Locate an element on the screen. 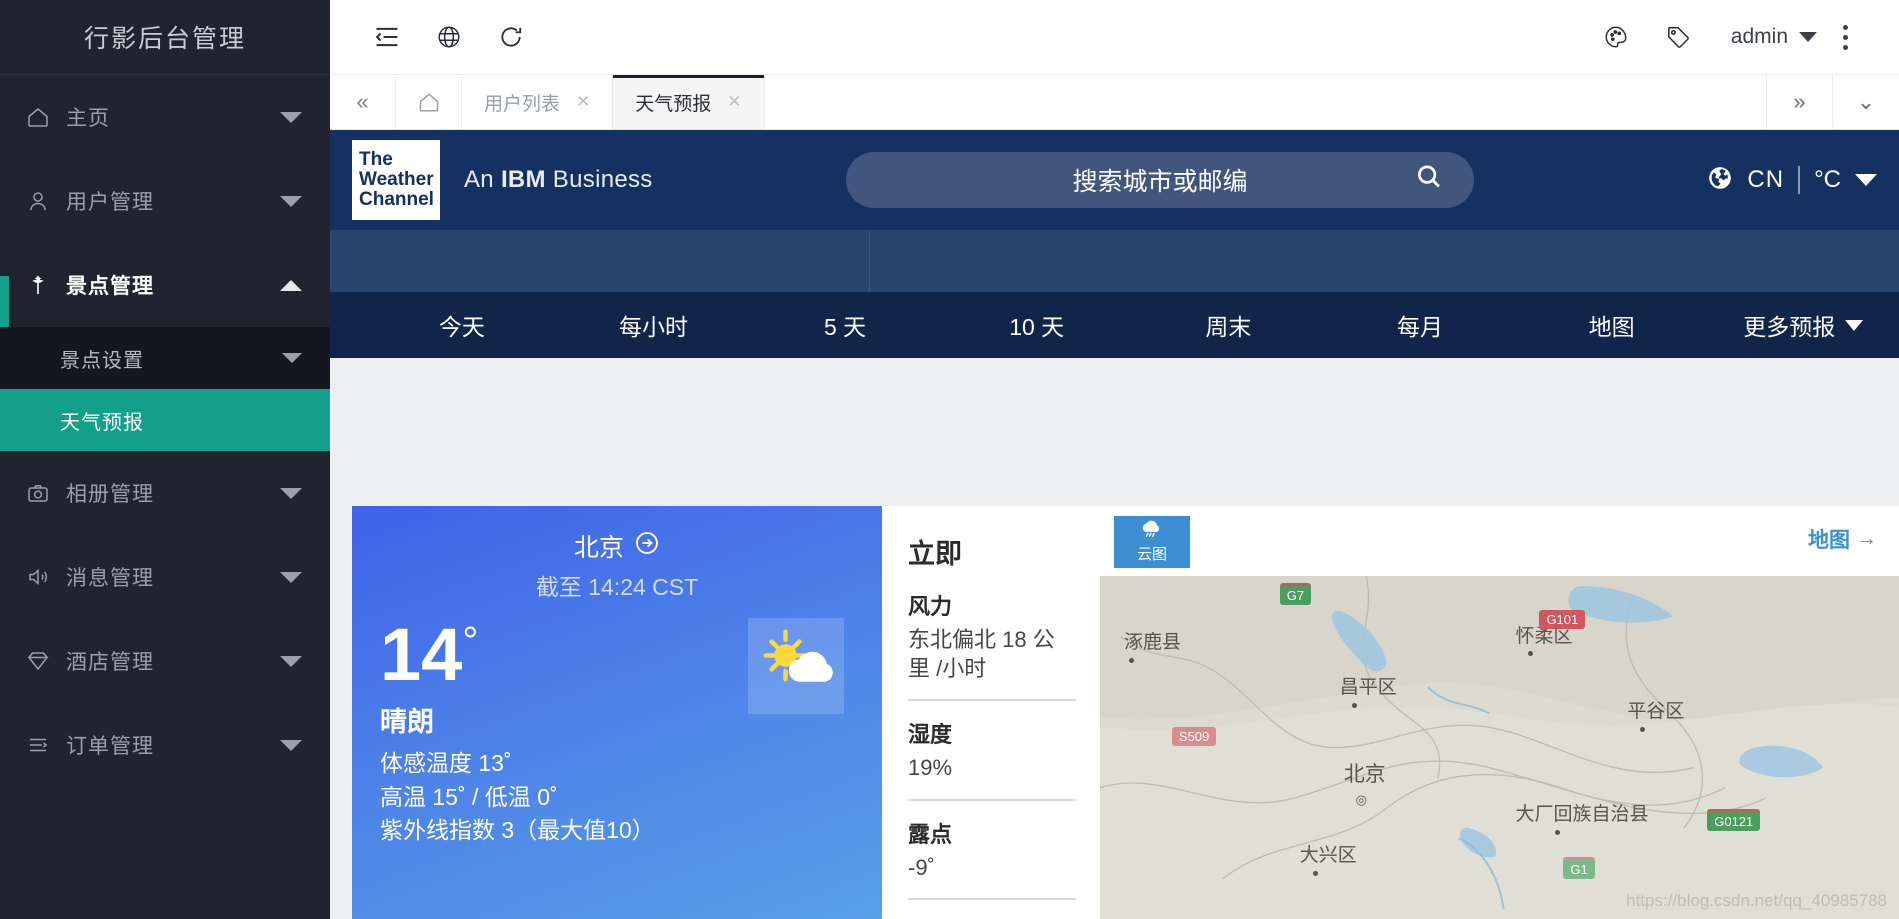 This screenshot has height=919, width=1899. cloud-layer-button: 云图 is located at coordinates (1152, 542).